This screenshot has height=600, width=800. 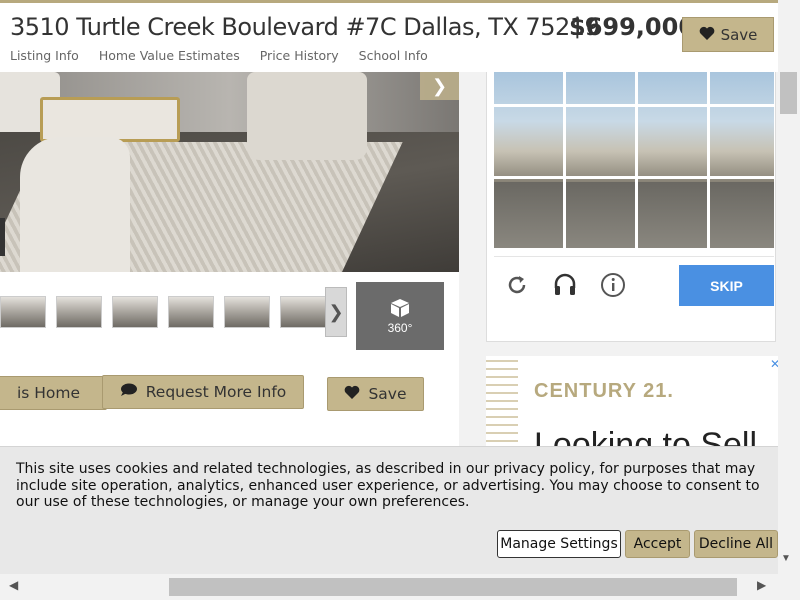 I want to click on header-save-button: Save, so click(x=728, y=34).